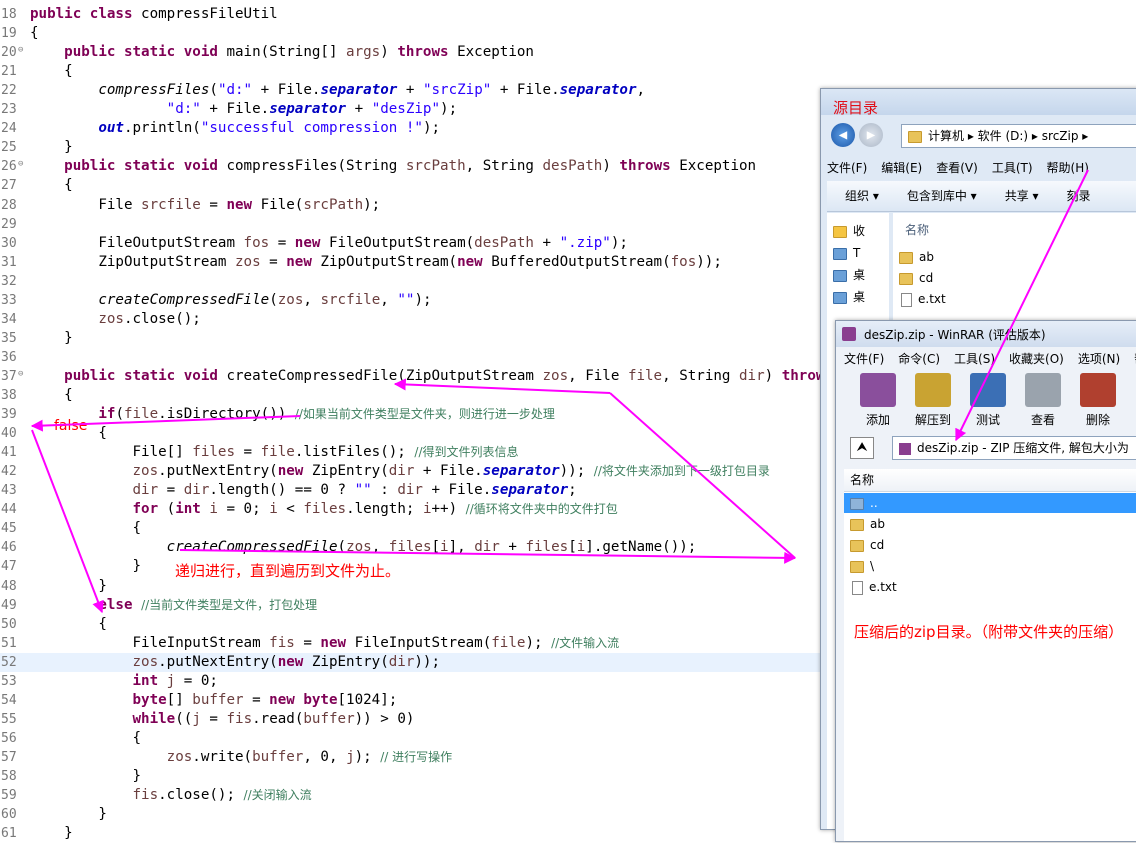  What do you see at coordinates (1022, 305) in the screenshot?
I see `arrow-help-to-zip` at bounding box center [1022, 305].